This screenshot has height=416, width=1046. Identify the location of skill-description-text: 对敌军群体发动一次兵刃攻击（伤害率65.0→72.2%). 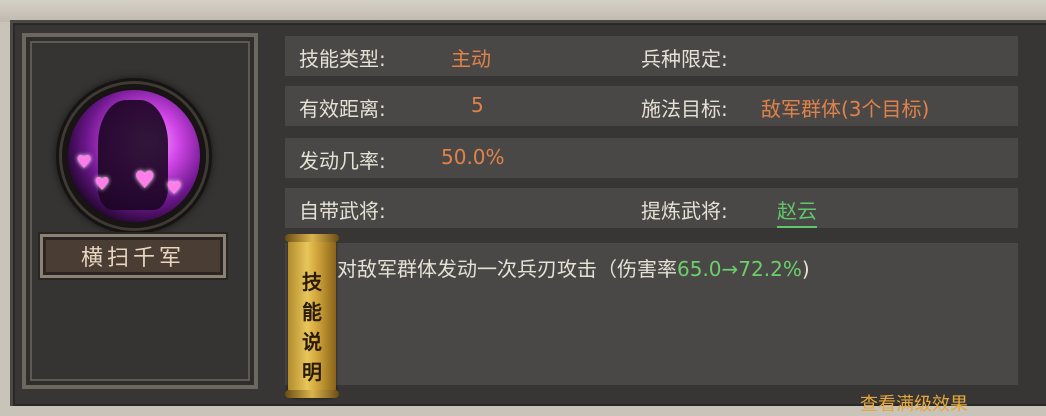
(573, 267).